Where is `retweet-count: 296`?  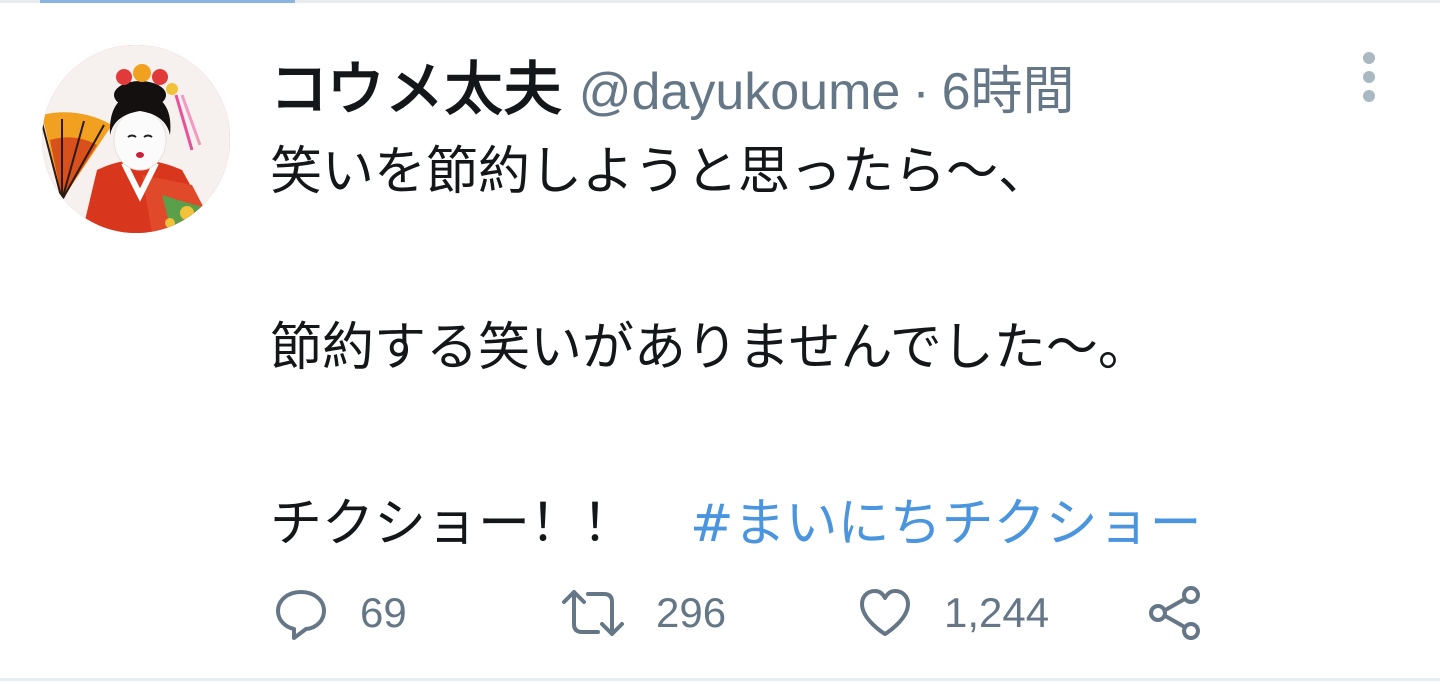 retweet-count: 296 is located at coordinates (691, 612).